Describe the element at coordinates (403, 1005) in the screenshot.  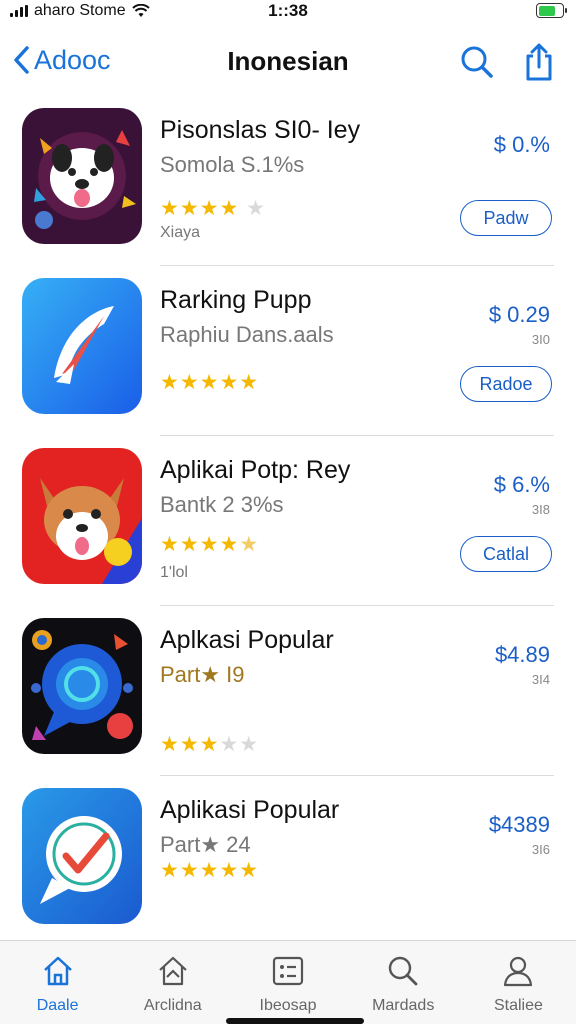
I see `tab-label: Mardads` at that location.